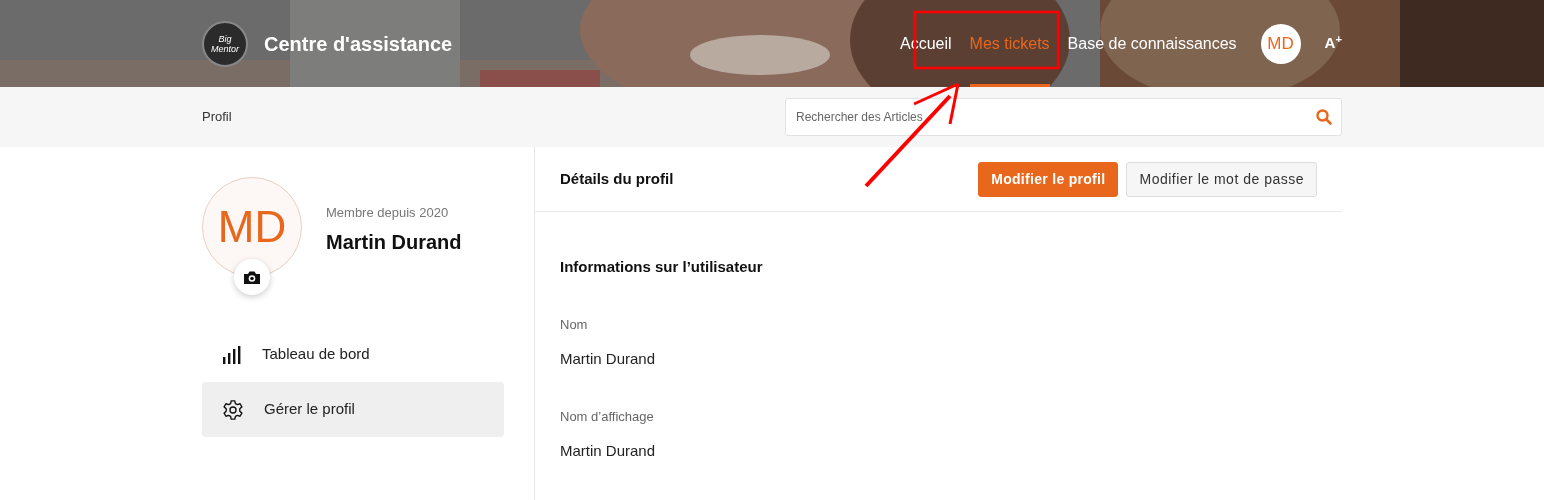  I want to click on search-field: Rechercher des Articles, so click(1063, 117).